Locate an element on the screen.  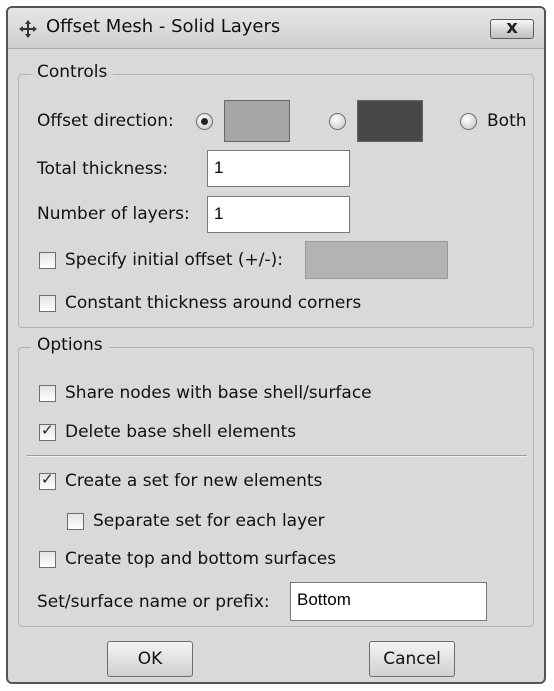
both-label: Both is located at coordinates (507, 121).